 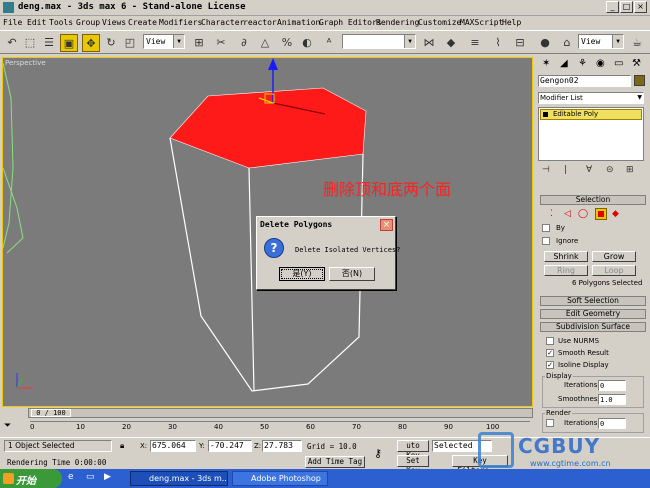 I want to click on track-bar: 0 10 20 30 40 50 60 70 80 90 100, so click(x=280, y=428).